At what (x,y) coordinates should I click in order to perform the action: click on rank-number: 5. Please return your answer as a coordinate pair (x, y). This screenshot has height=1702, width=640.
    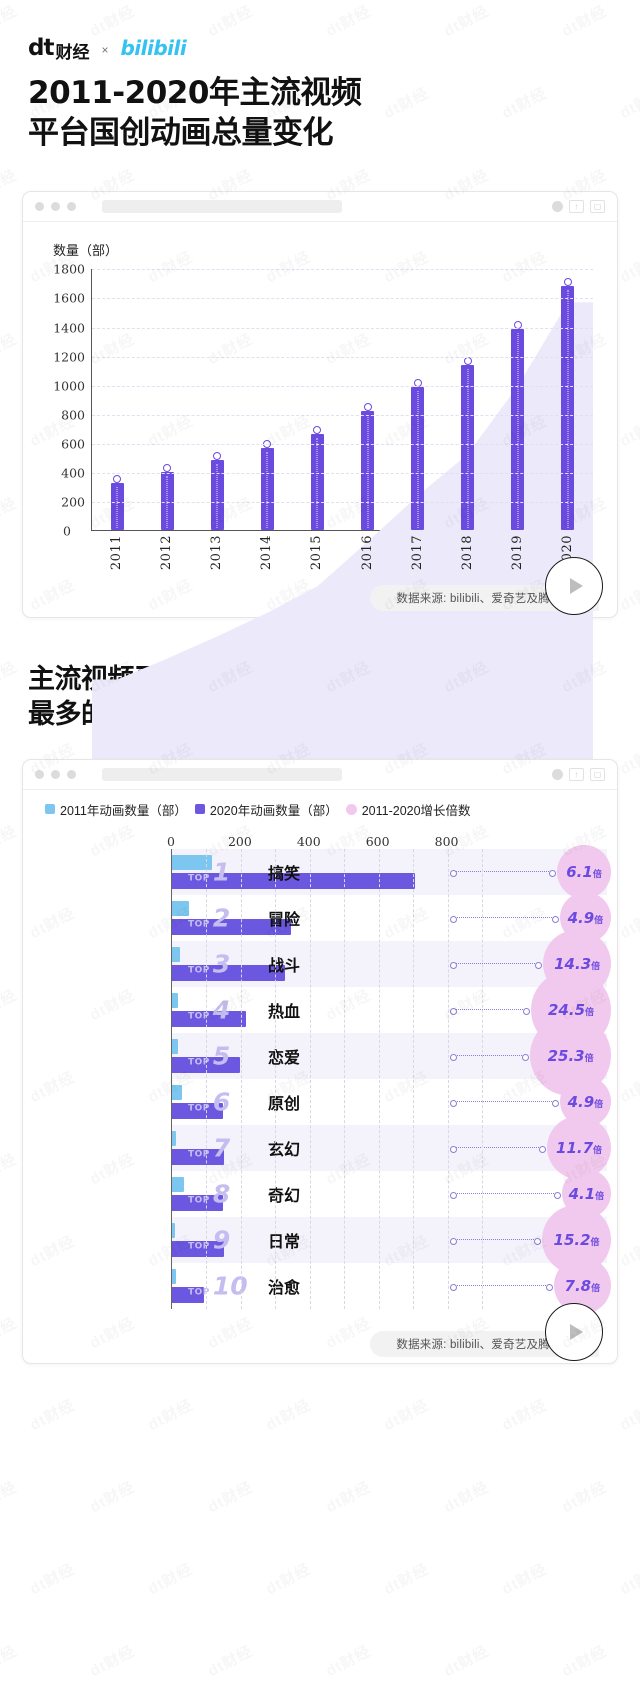
    Looking at the image, I should click on (221, 1056).